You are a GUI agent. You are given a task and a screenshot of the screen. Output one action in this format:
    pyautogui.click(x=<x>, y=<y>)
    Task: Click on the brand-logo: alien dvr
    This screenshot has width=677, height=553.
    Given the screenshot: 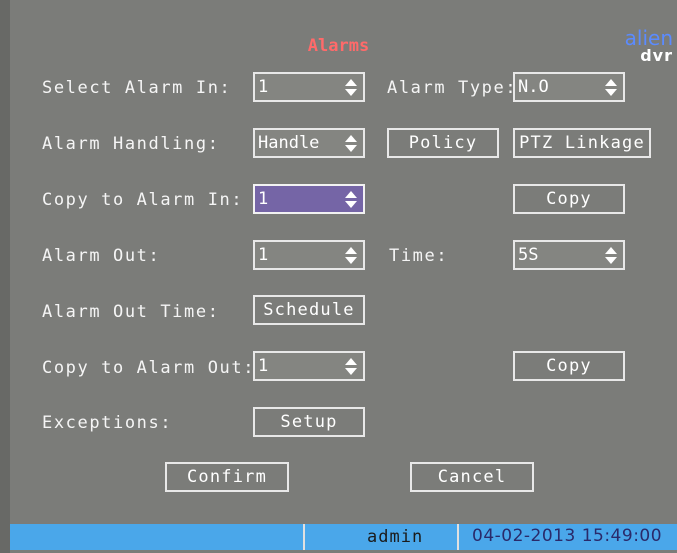 What is the action you would take?
    pyautogui.click(x=643, y=50)
    